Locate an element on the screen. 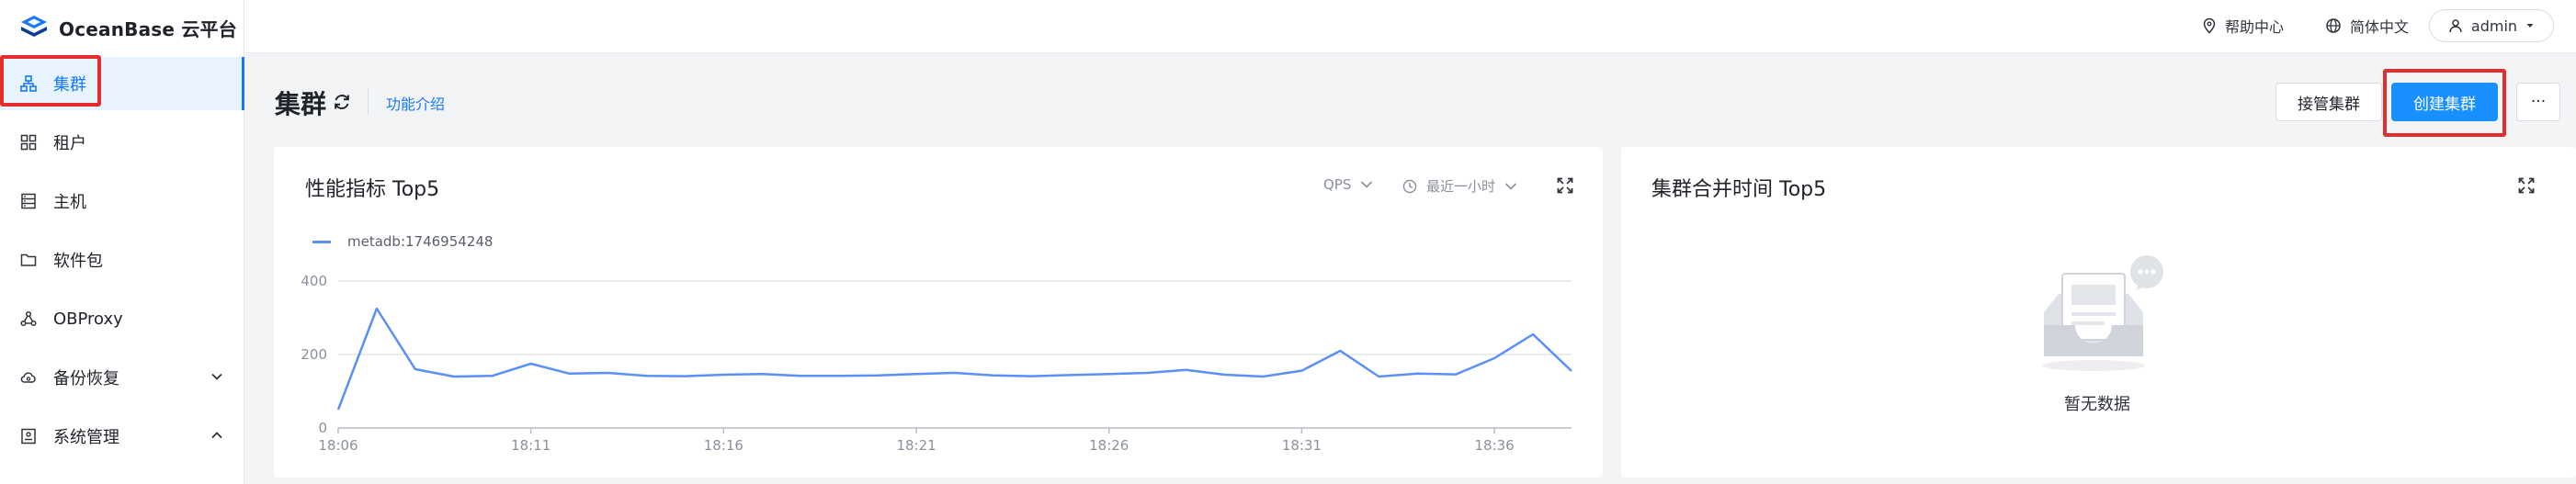  sidebar-item-system-management: 系统管理 is located at coordinates (122, 436).